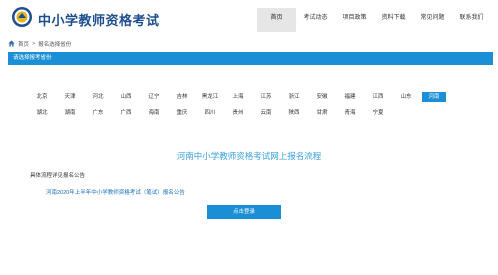 The height and width of the screenshot is (275, 498). I want to click on province-7: 上海, so click(238, 97).